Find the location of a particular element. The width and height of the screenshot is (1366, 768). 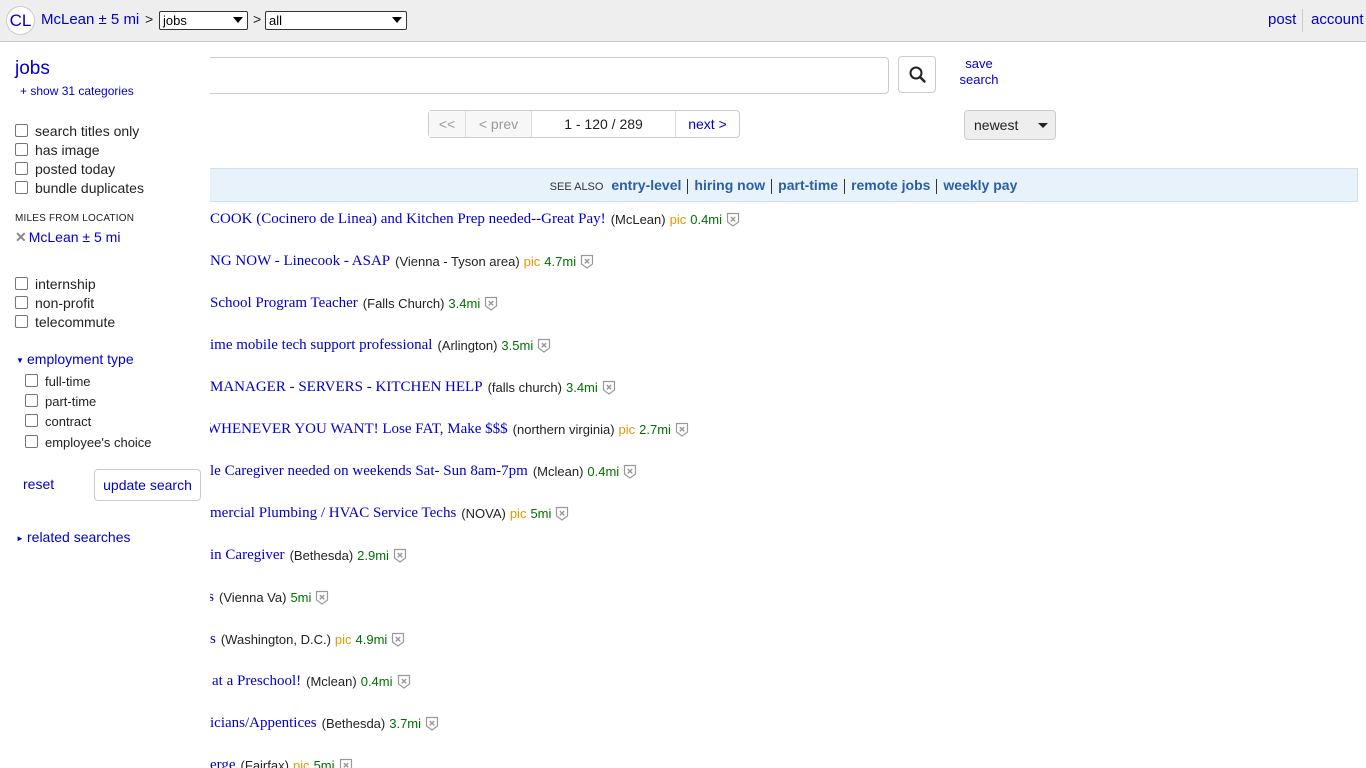

search-titles-only-checkbox is located at coordinates (21, 130).